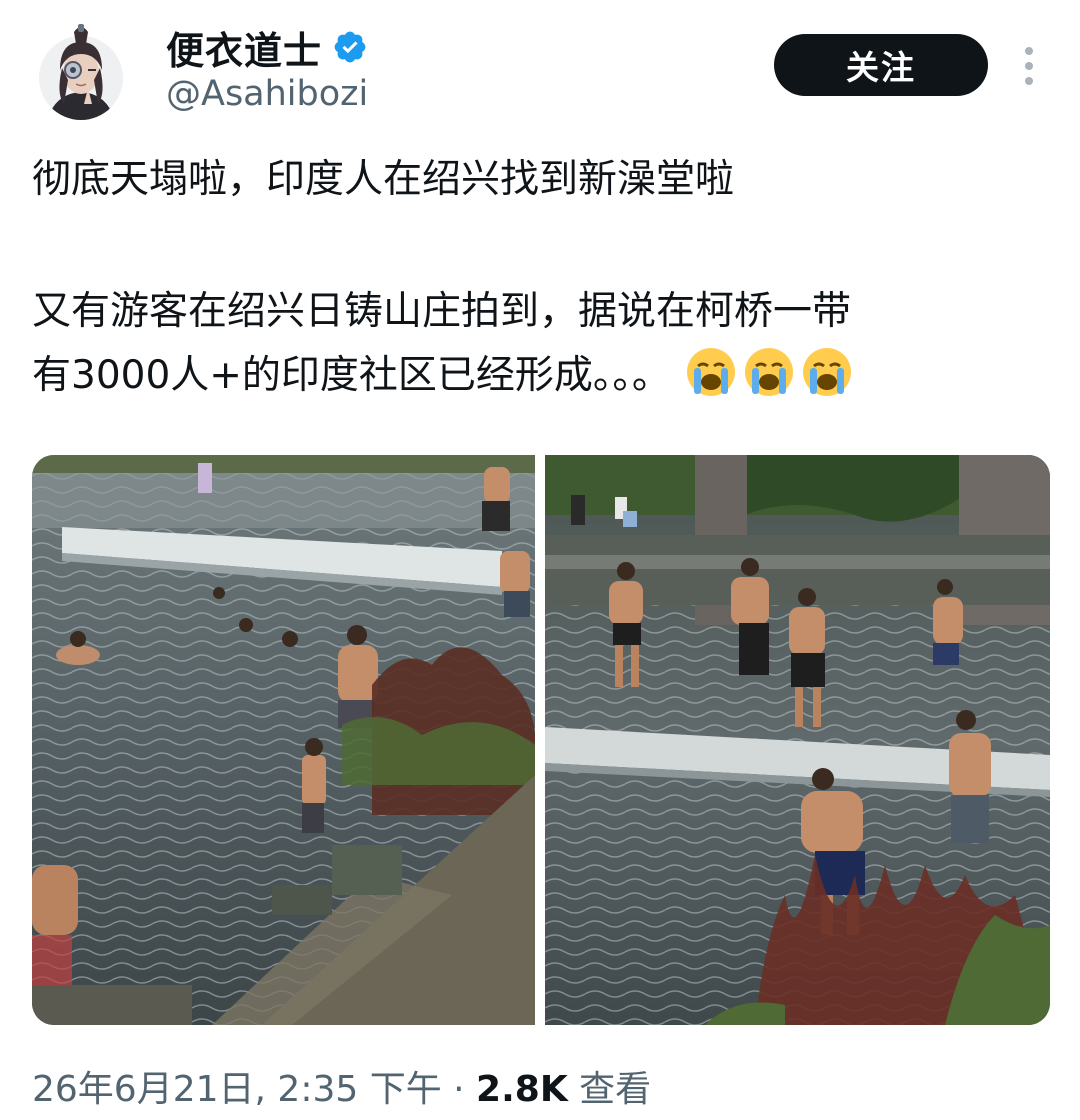 The height and width of the screenshot is (1120, 1080). I want to click on views-count: 2.8K, so click(522, 1089).